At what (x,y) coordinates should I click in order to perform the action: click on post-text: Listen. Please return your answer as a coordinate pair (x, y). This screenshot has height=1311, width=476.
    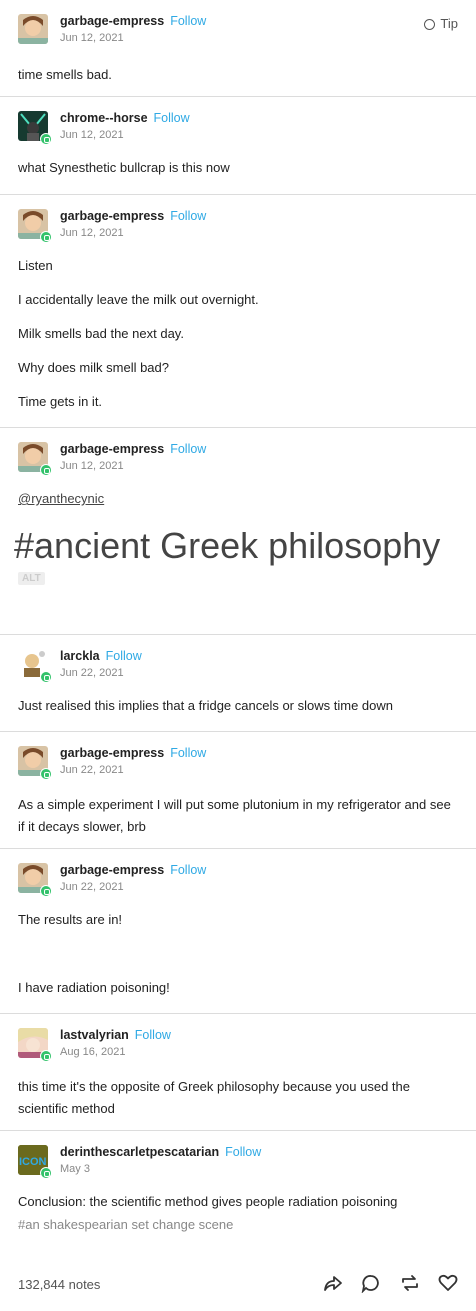
    Looking at the image, I should click on (35, 265).